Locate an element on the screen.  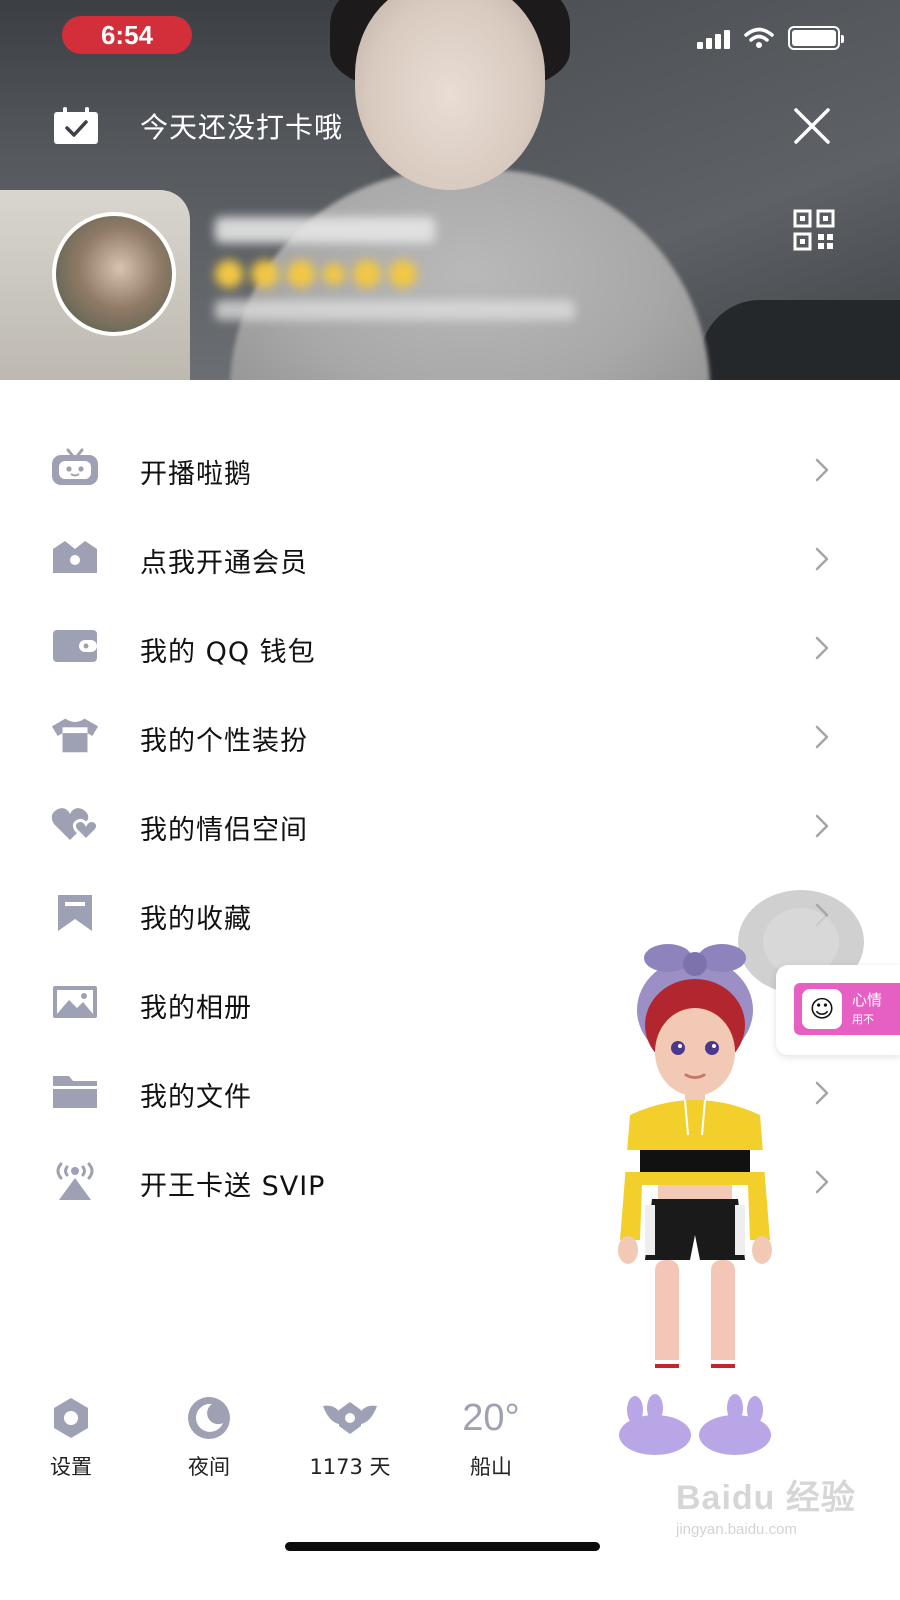
baidu-watermark: Baidu 经验 jingyan.baidu.com is located at coordinates (776, 1504).